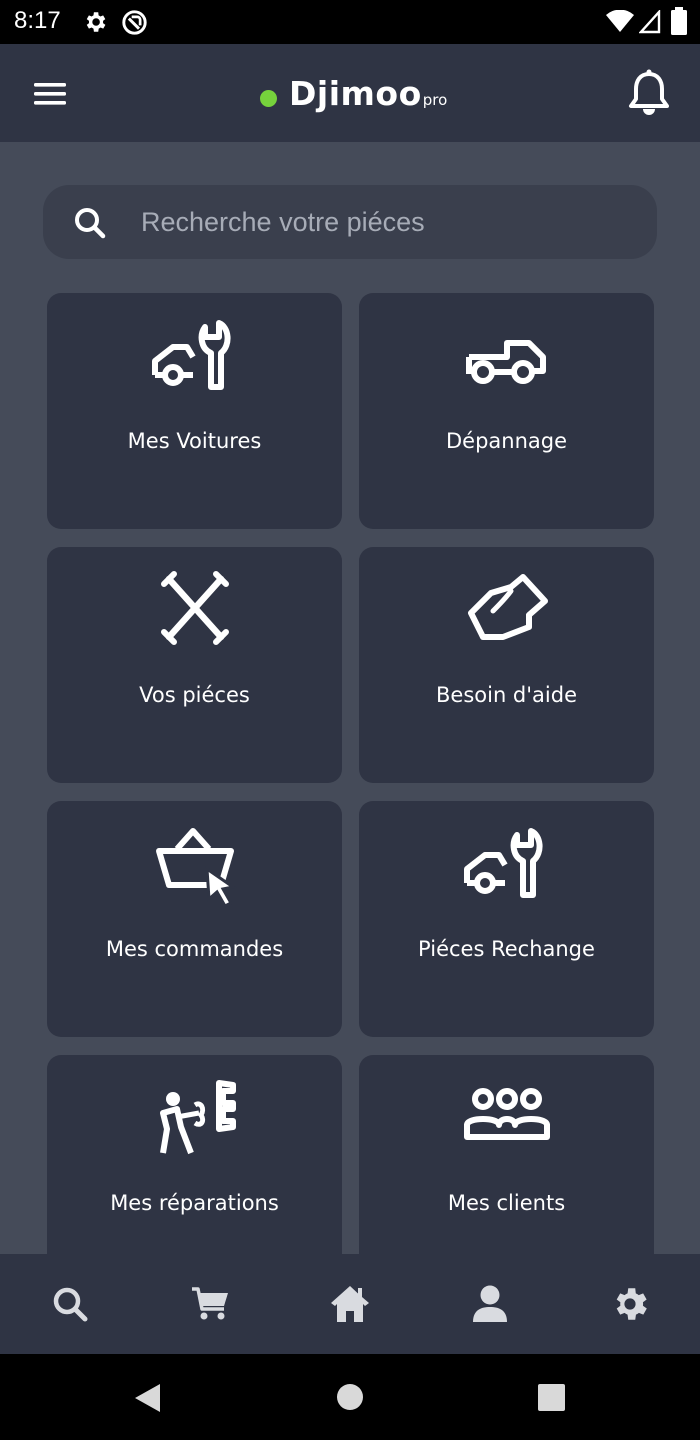  I want to click on cart-icon, so click(210, 1303).